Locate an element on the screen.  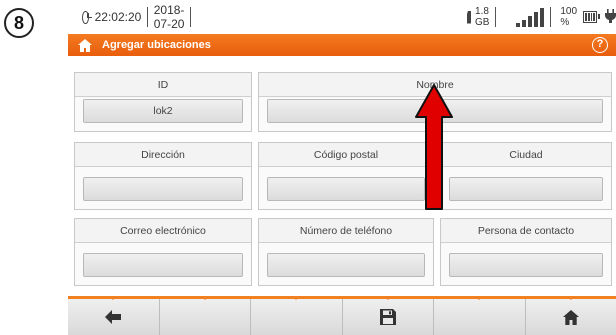
home-button is located at coordinates (571, 315).